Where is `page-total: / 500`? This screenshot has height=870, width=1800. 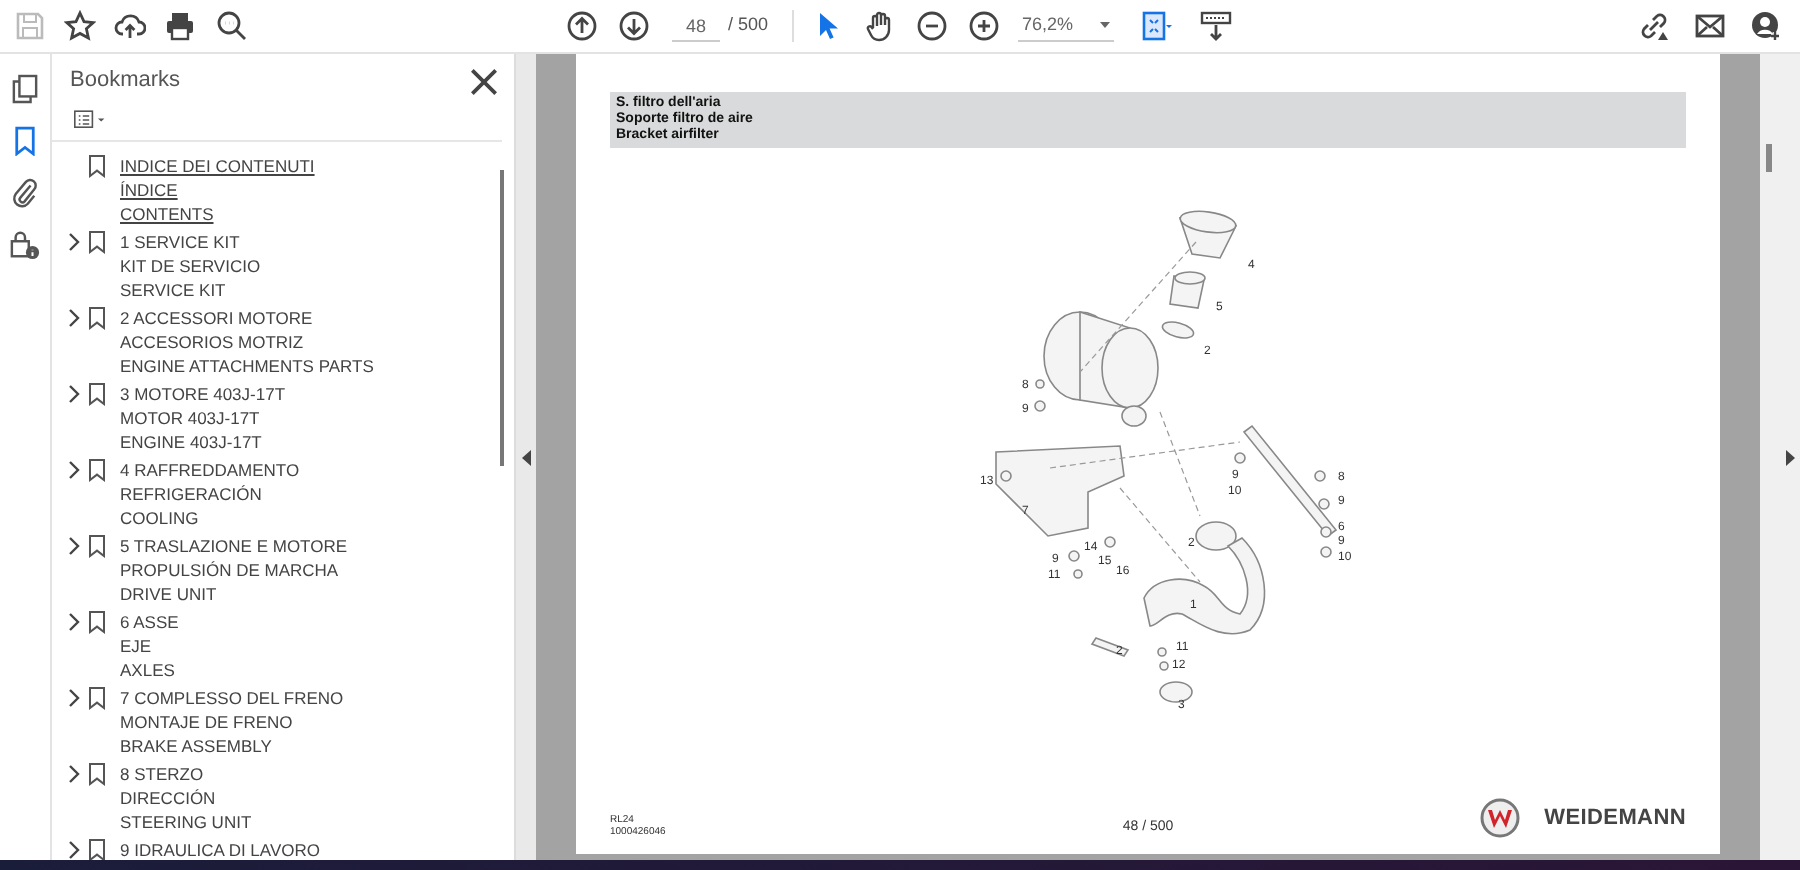
page-total: / 500 is located at coordinates (748, 25).